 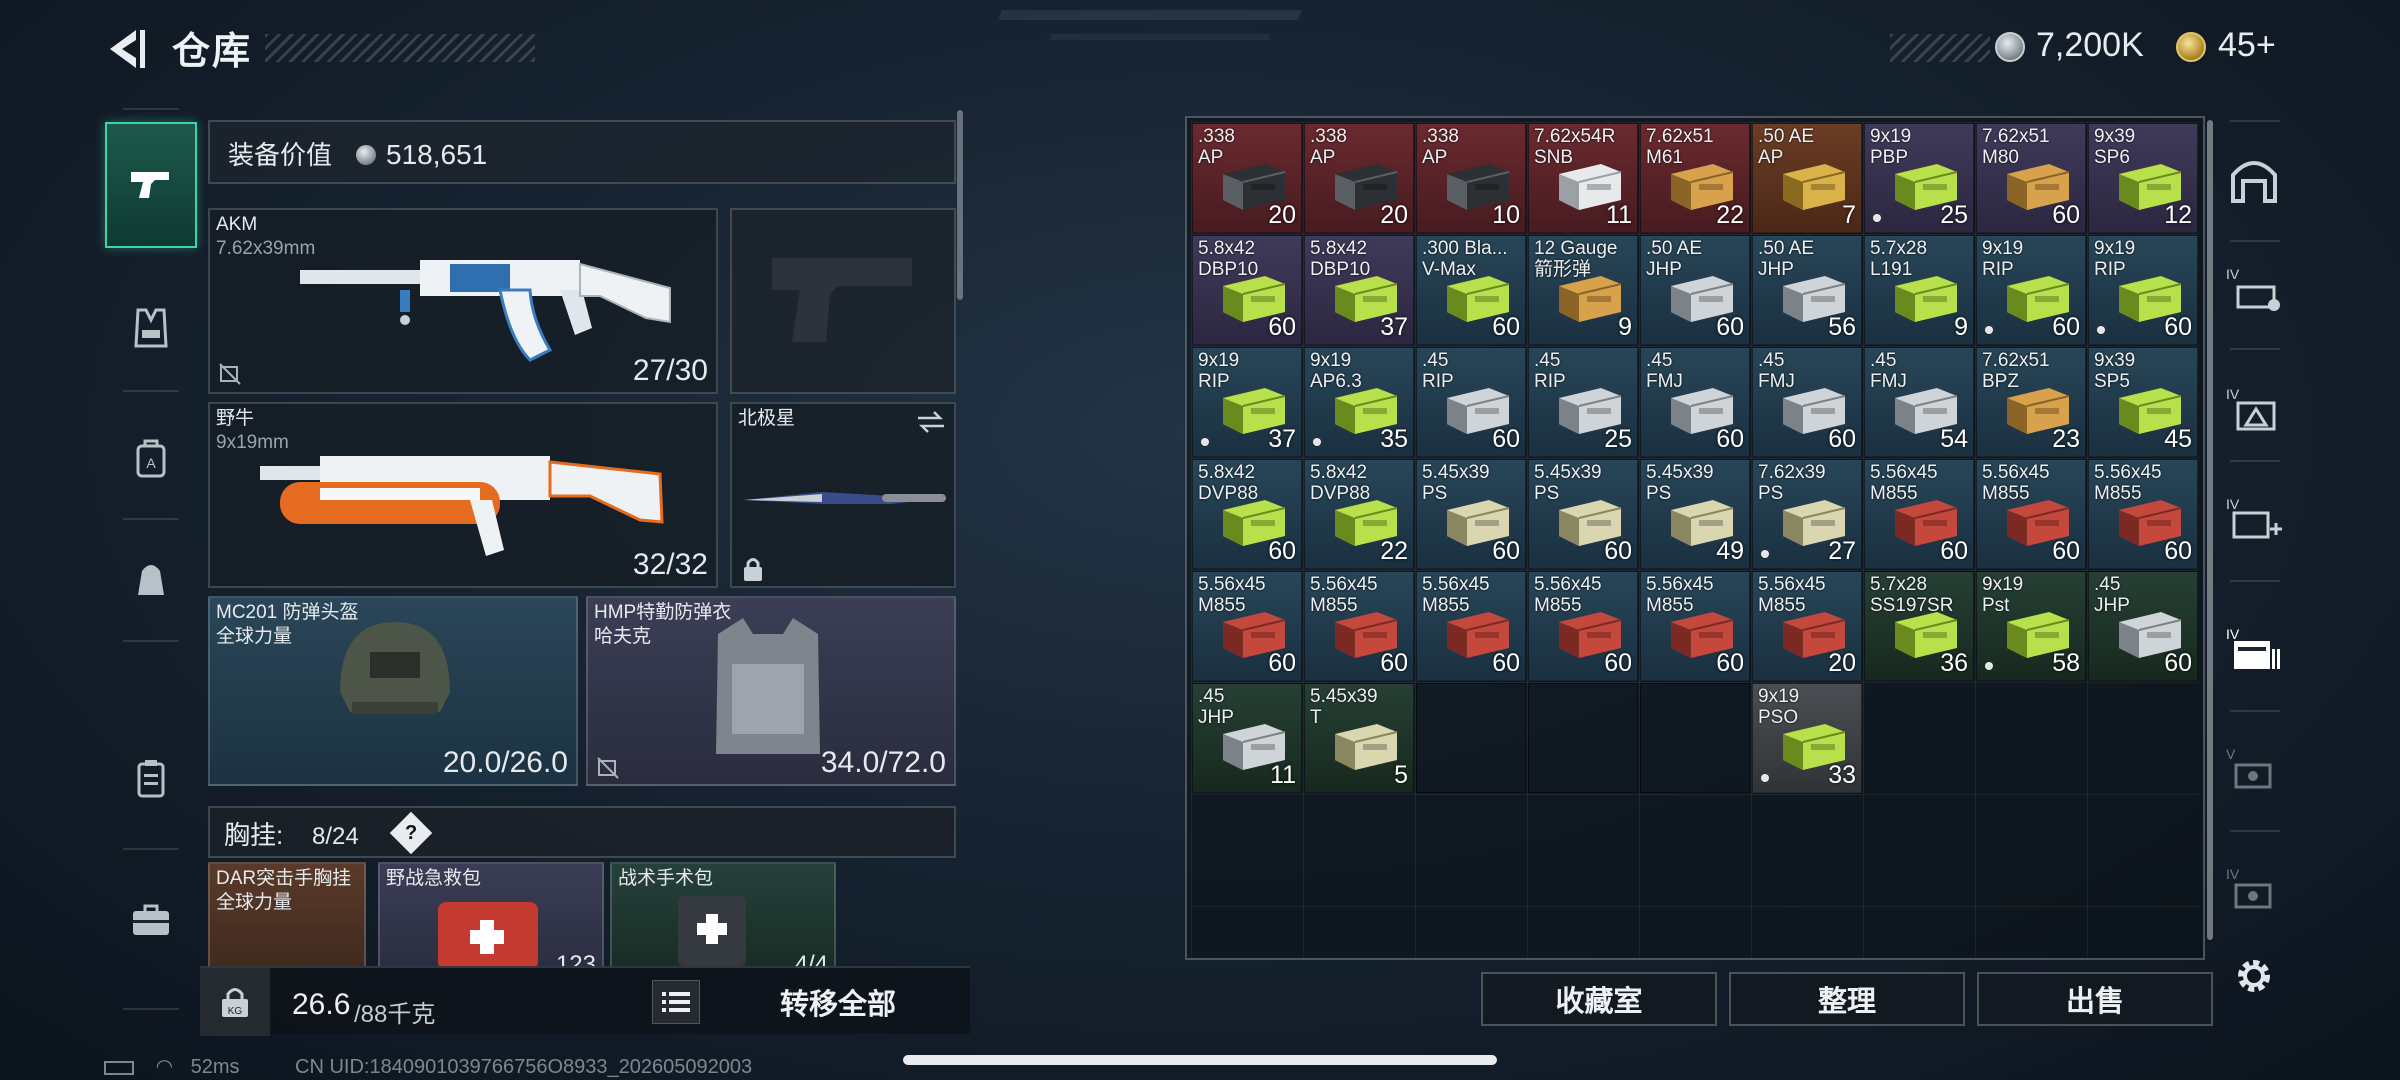 I want to click on help-icon-label: ?, so click(x=411, y=833).